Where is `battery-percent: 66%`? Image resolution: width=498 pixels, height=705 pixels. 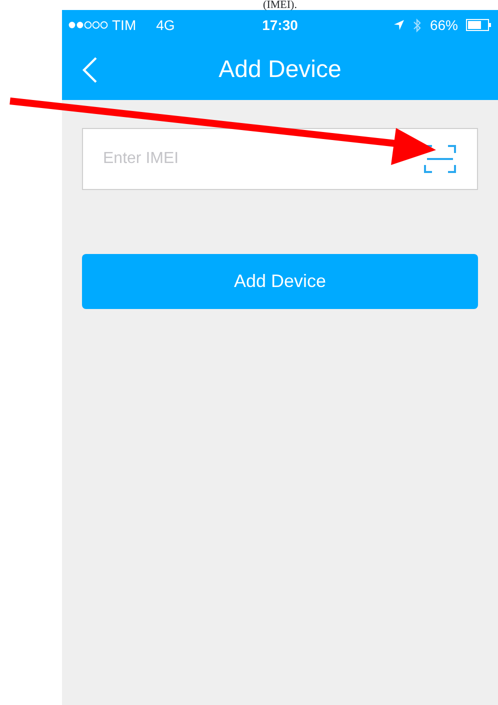 battery-percent: 66% is located at coordinates (444, 25).